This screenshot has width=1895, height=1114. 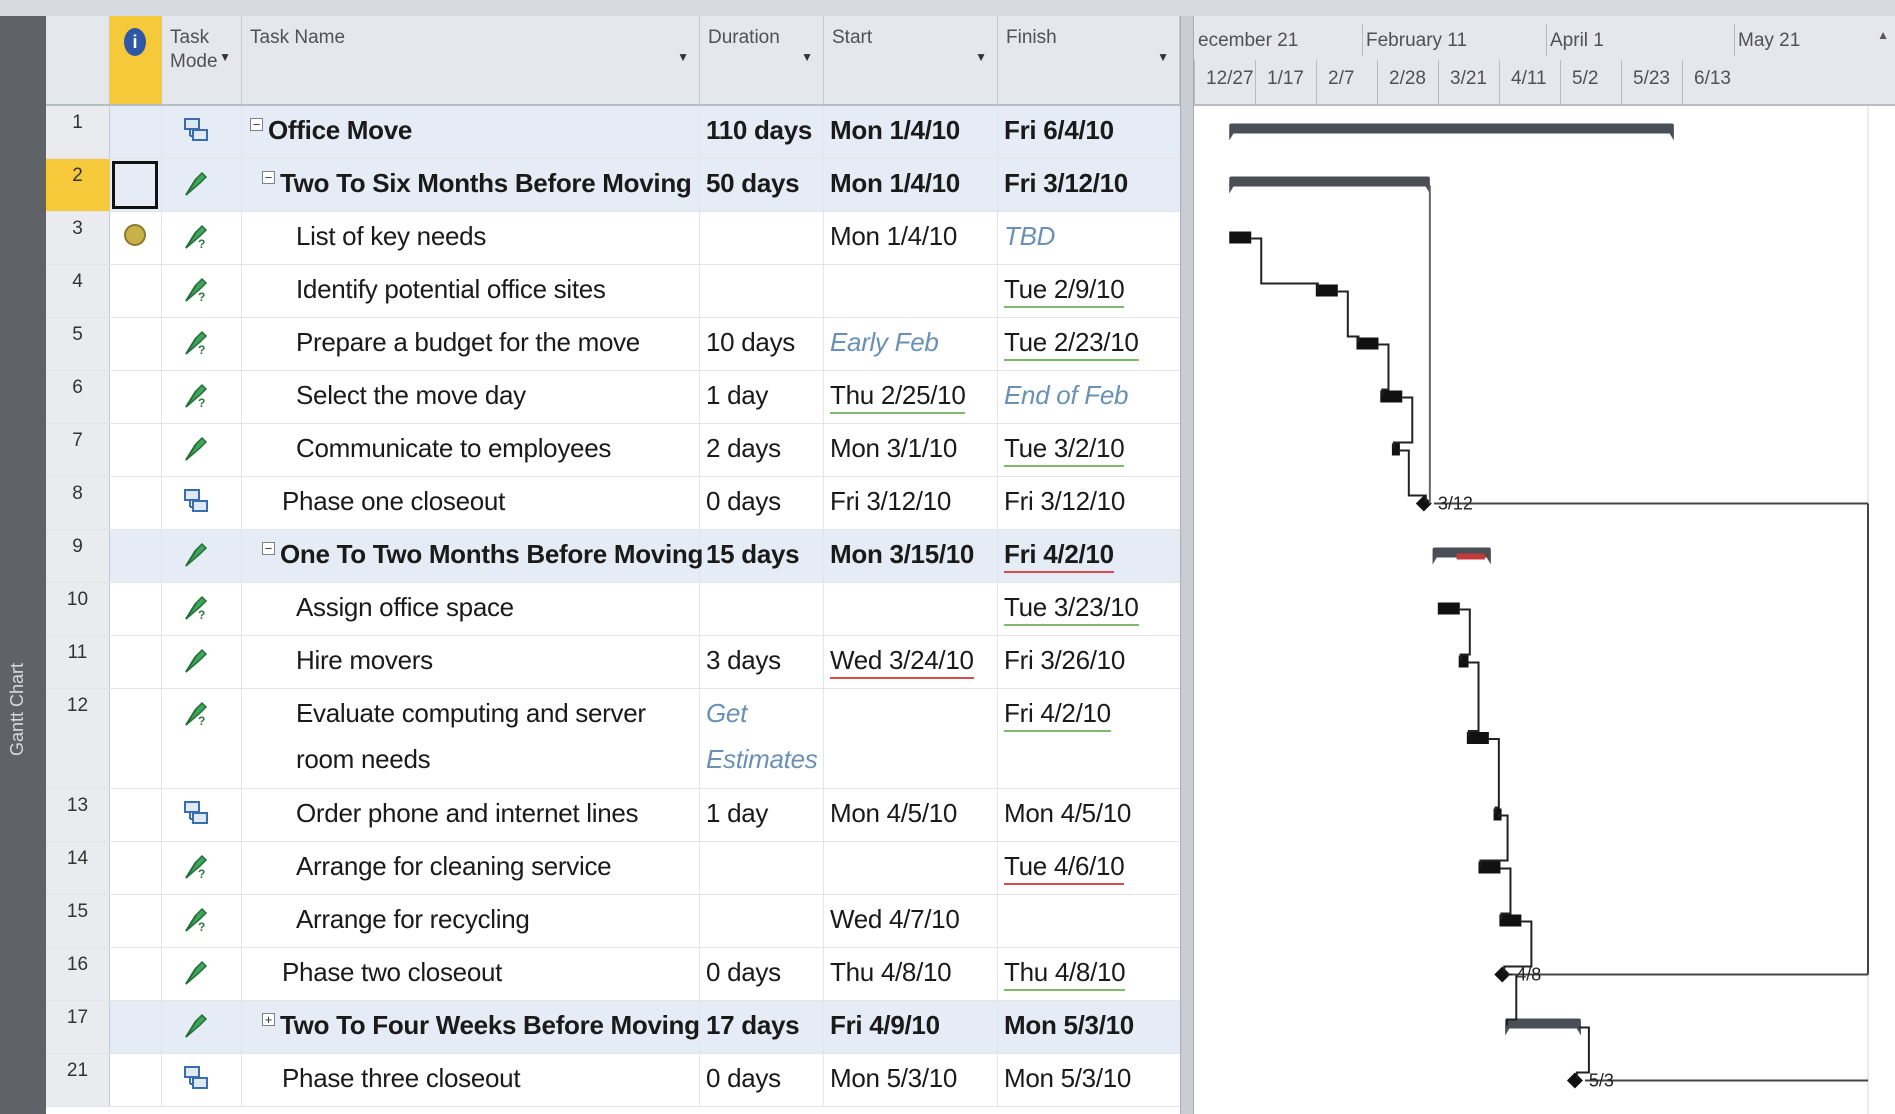 I want to click on row-number: 10, so click(x=78, y=609).